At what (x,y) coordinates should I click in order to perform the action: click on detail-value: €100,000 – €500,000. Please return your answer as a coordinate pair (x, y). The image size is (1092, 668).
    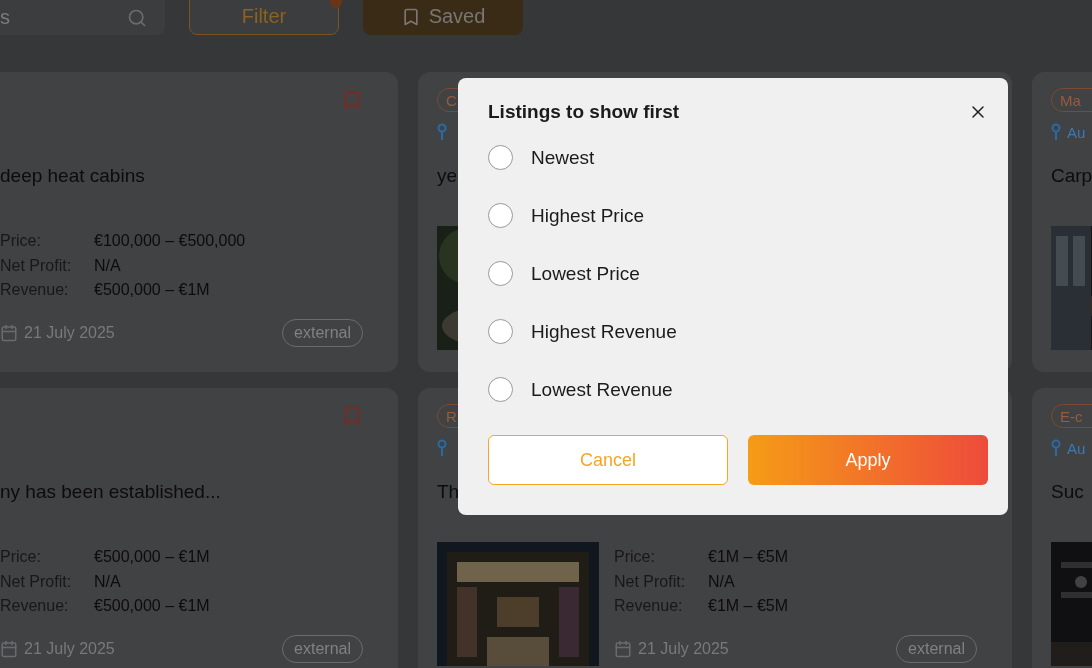
    Looking at the image, I should click on (170, 241).